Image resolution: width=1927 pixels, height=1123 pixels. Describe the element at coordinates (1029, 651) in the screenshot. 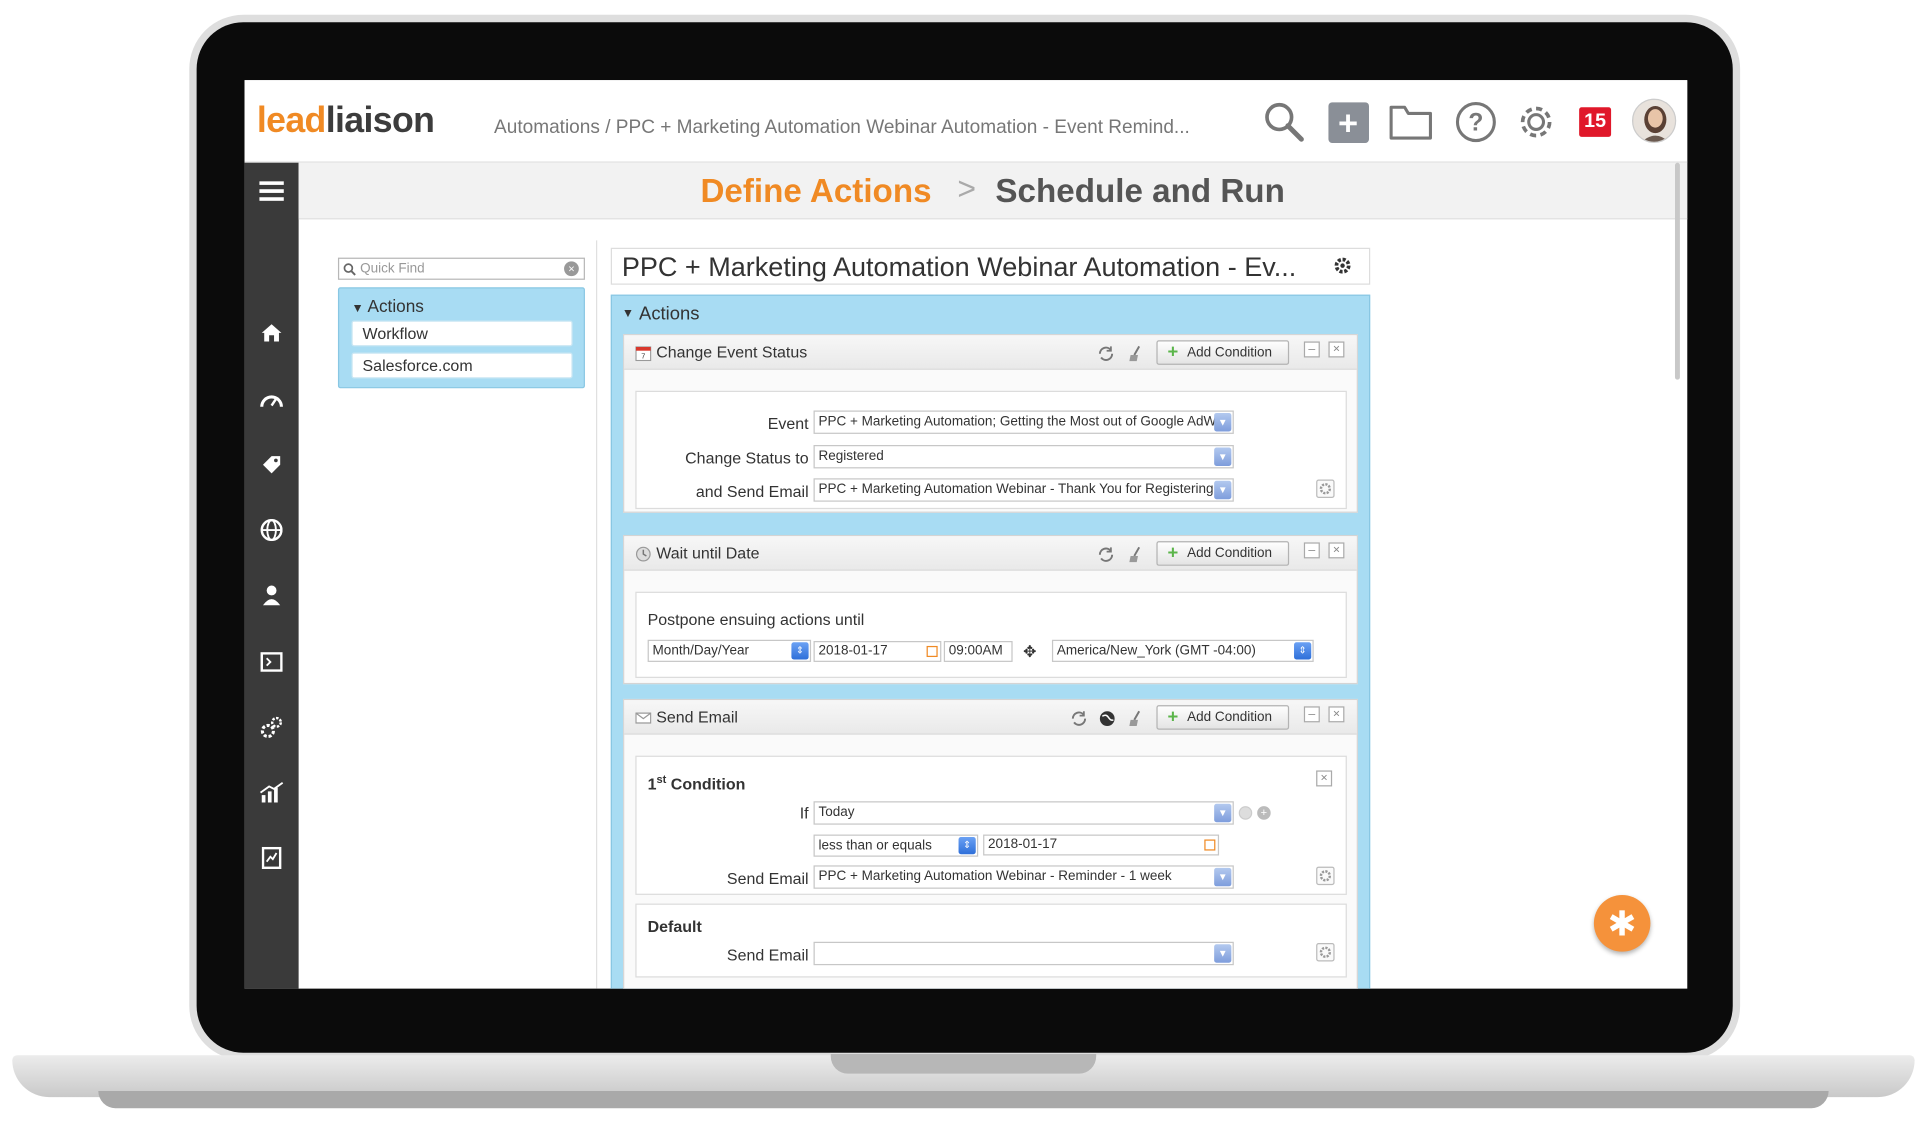

I see `move-icon: ✥` at that location.